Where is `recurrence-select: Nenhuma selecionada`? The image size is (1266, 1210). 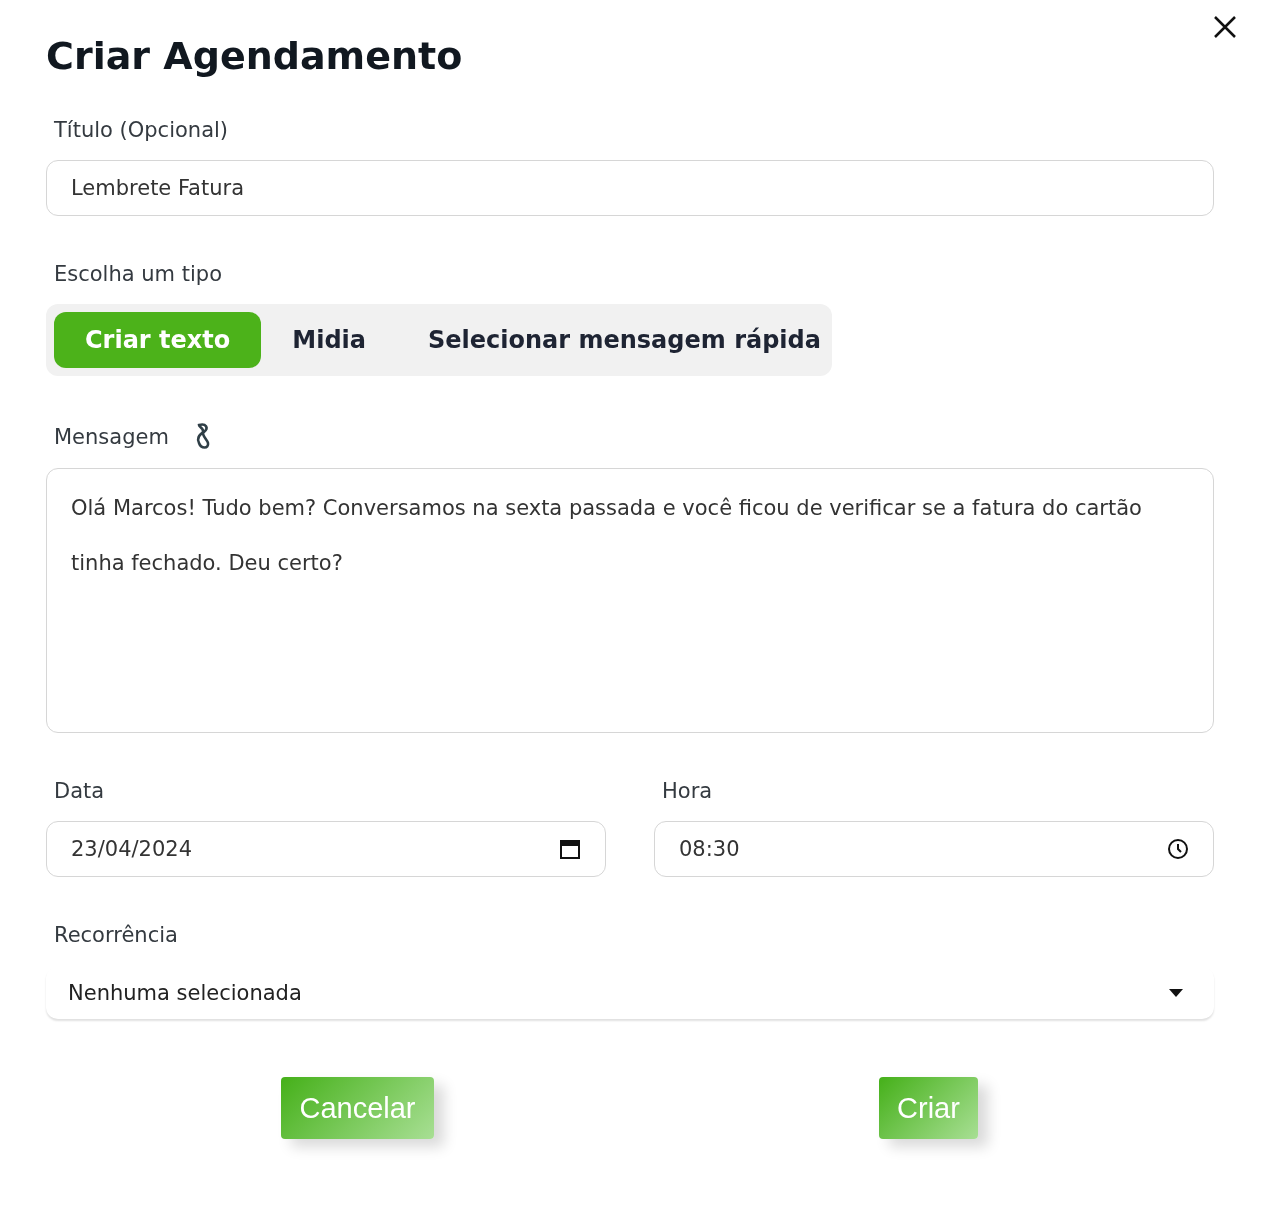
recurrence-select: Nenhuma selecionada is located at coordinates (630, 993).